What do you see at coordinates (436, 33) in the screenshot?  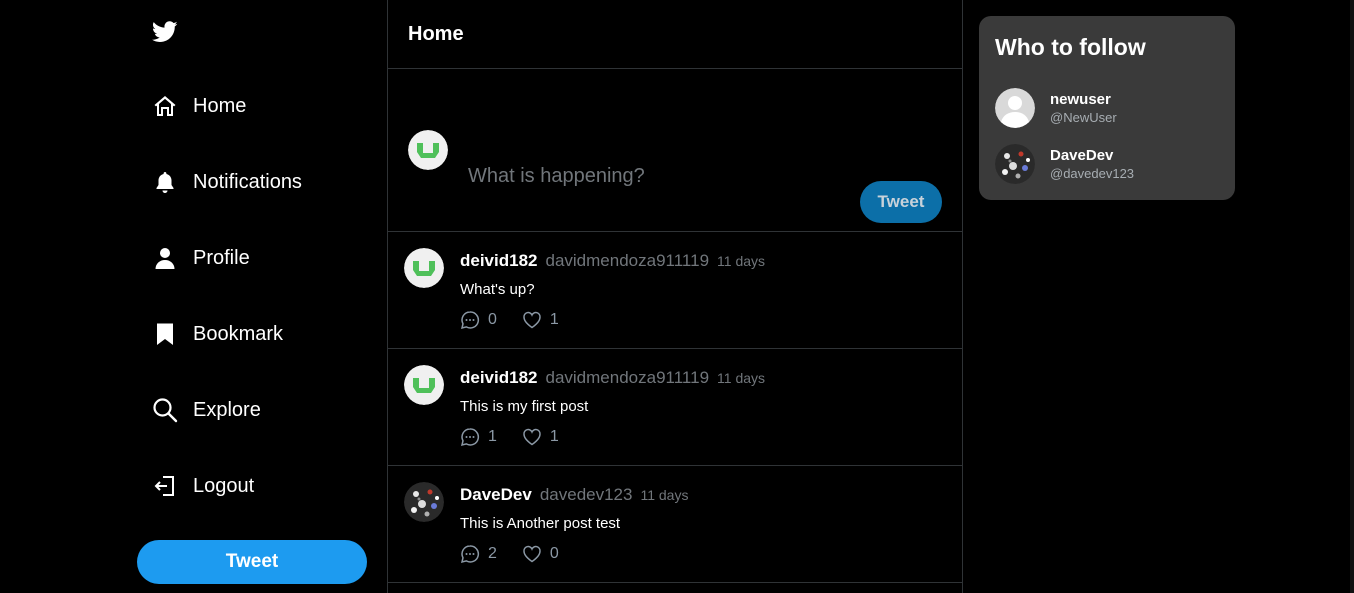 I see `page-title: Home` at bounding box center [436, 33].